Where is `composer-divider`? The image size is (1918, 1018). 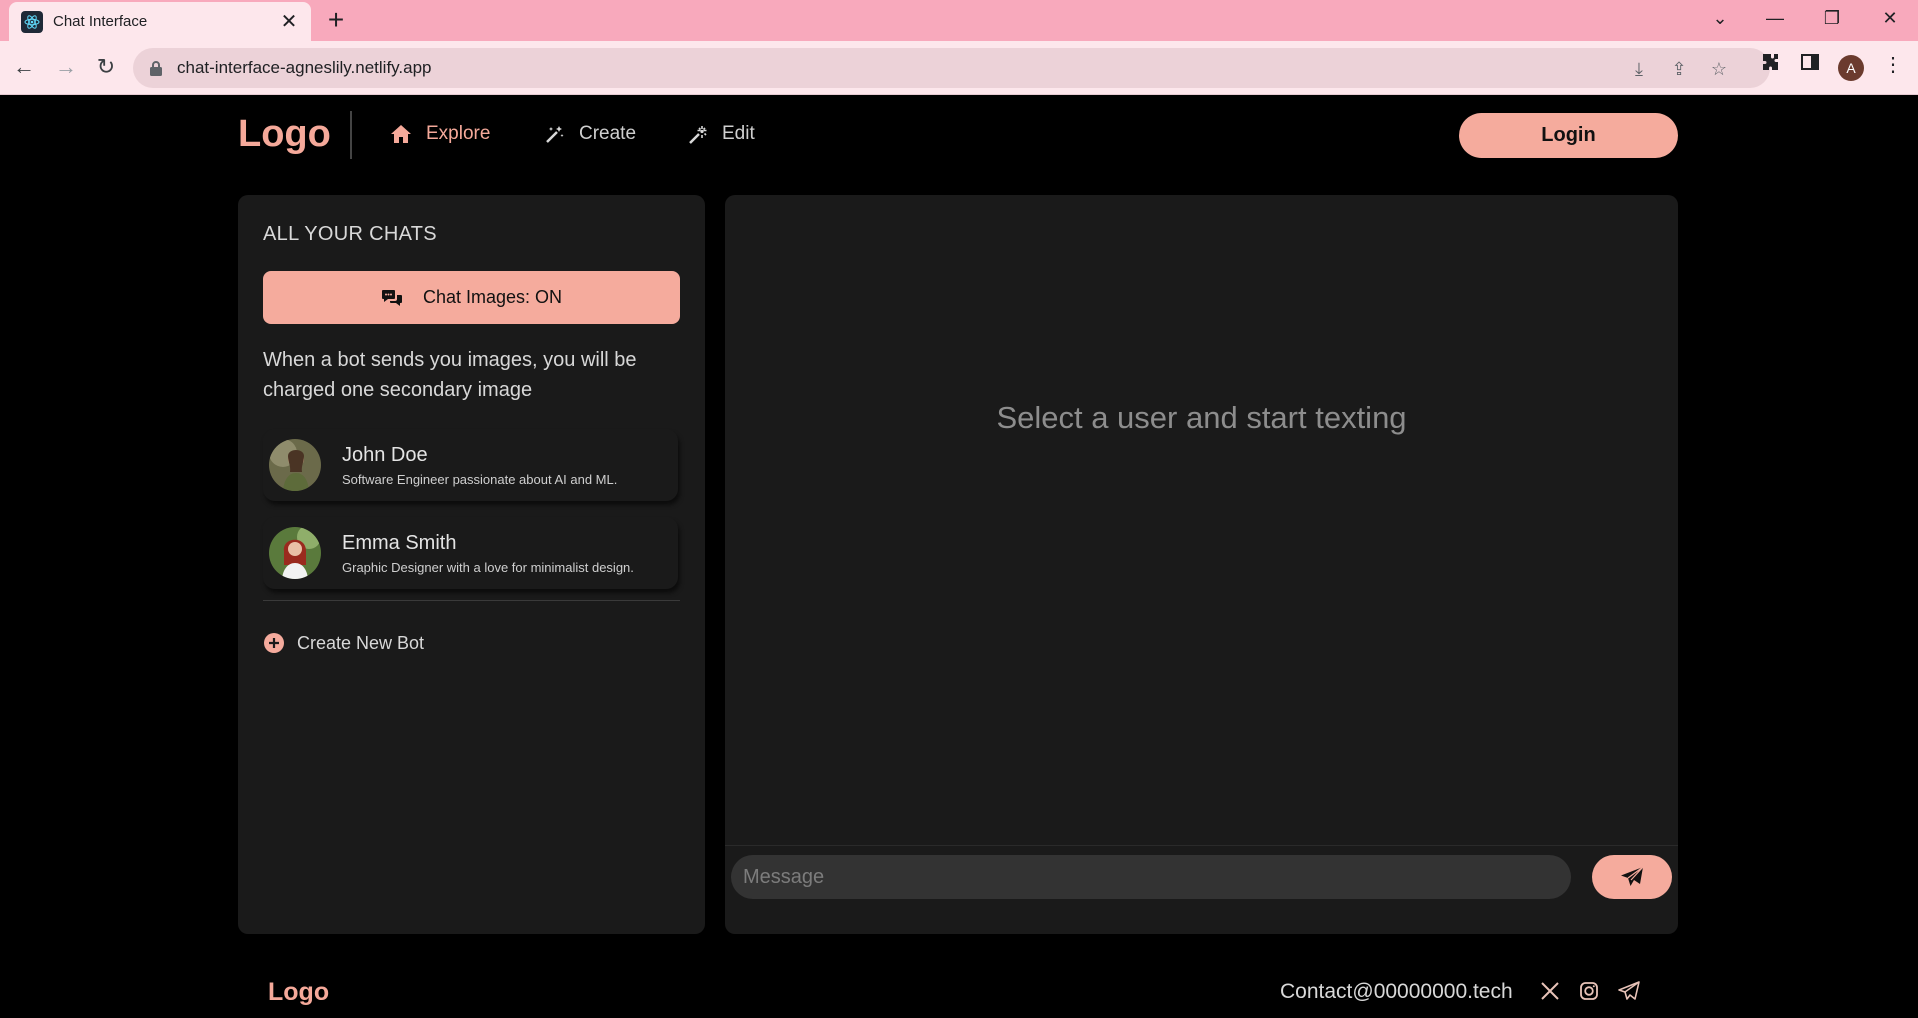 composer-divider is located at coordinates (1201, 845).